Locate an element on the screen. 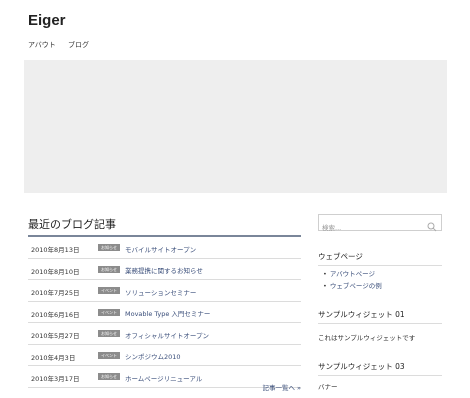 The height and width of the screenshot is (398, 470). entry-title-link: ホームページリニューアル is located at coordinates (163, 378).